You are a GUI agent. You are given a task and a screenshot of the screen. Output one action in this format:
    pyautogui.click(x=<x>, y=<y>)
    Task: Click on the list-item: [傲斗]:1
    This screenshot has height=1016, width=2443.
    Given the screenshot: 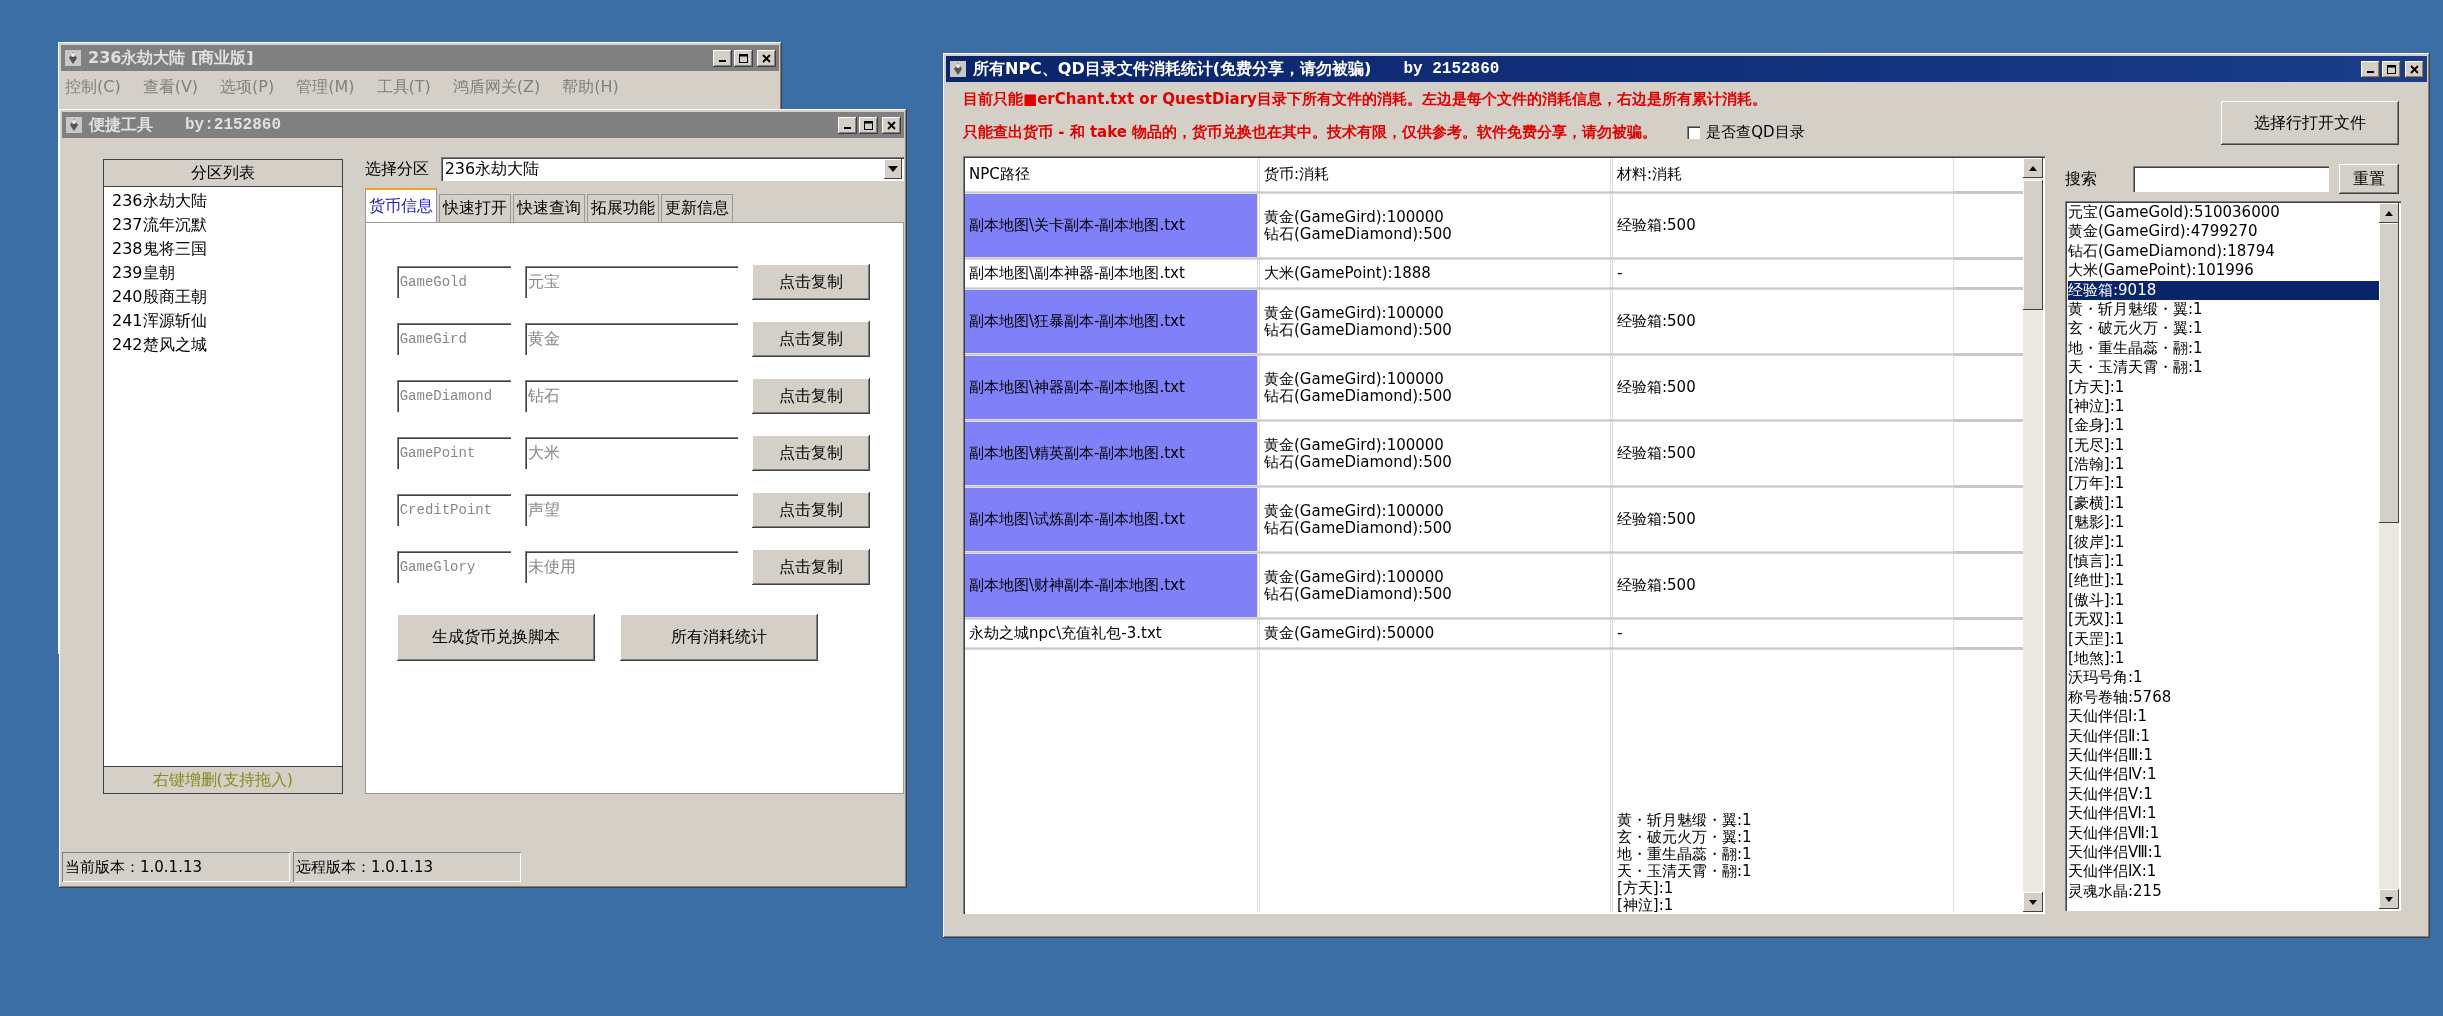 What is the action you would take?
    pyautogui.click(x=2223, y=600)
    